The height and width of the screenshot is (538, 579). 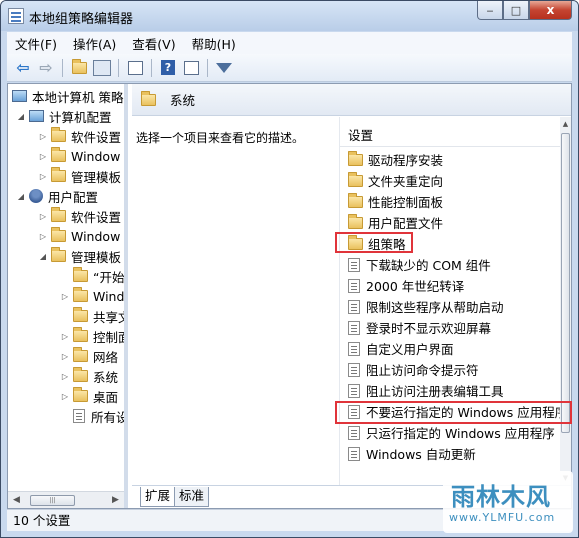 What do you see at coordinates (89, 396) in the screenshot?
I see `tree-item-desktop: ▷ 桌面` at bounding box center [89, 396].